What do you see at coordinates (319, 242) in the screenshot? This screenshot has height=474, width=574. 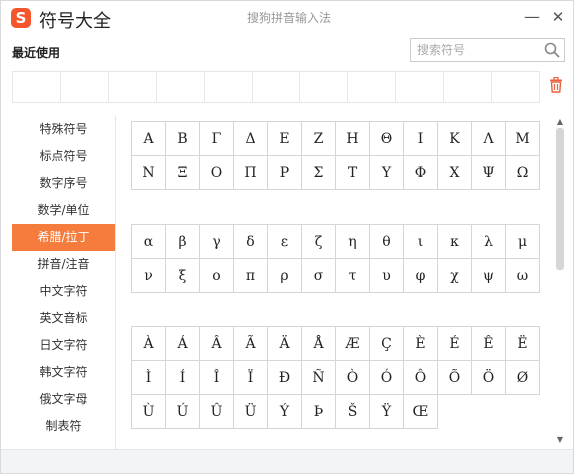 I see `symbol-cell: ζ` at bounding box center [319, 242].